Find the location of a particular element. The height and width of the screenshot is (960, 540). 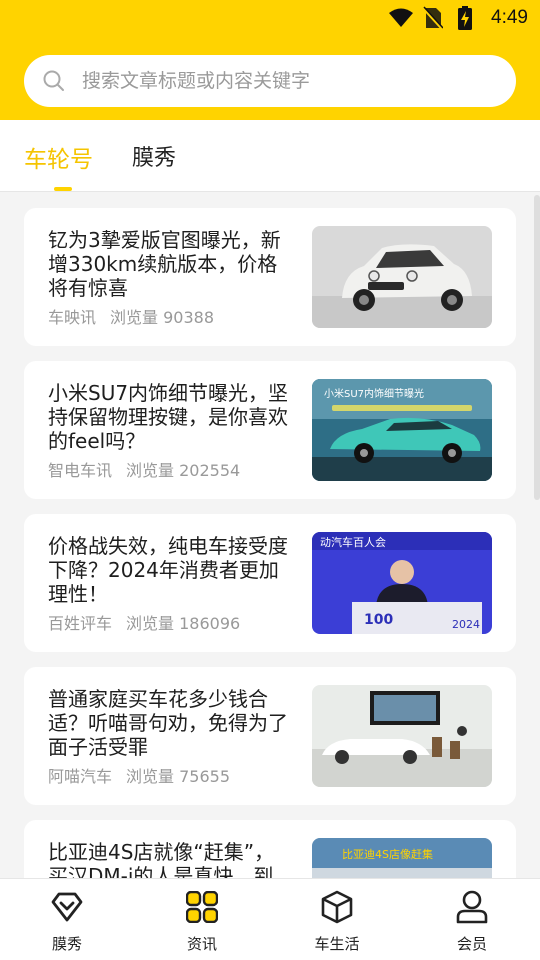

search-icon is located at coordinates (54, 81).